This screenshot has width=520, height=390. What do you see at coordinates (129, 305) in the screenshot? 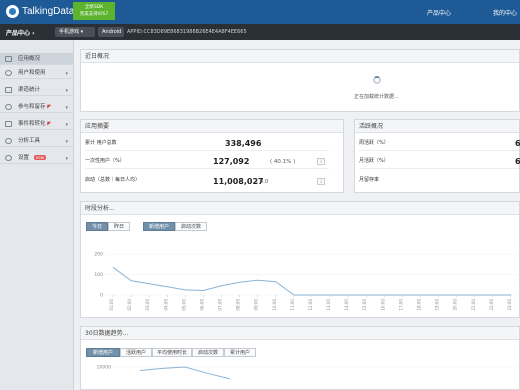
I see `x-tick-label: 02:00` at bounding box center [129, 305].